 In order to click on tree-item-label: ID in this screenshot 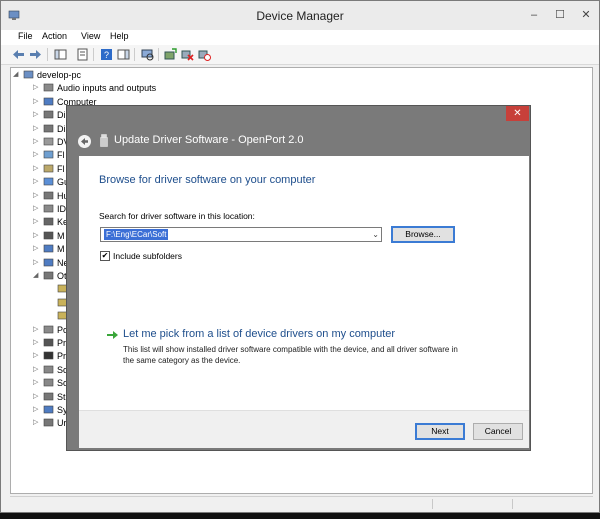, I will do `click(61, 209)`.